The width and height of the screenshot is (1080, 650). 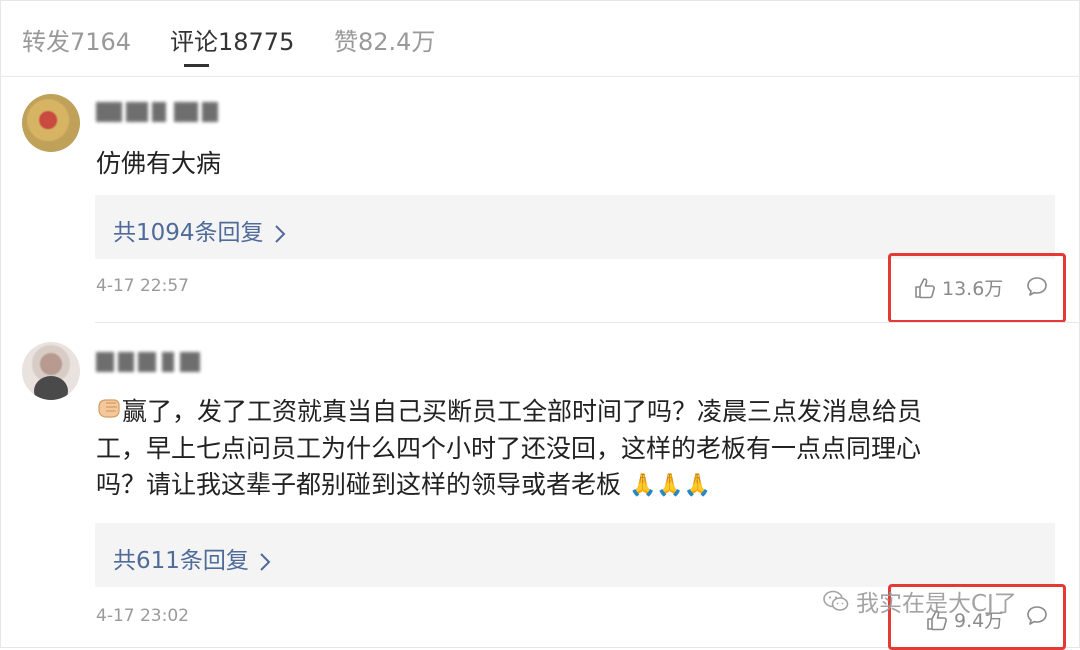 I want to click on highlight-box, so click(x=977, y=288).